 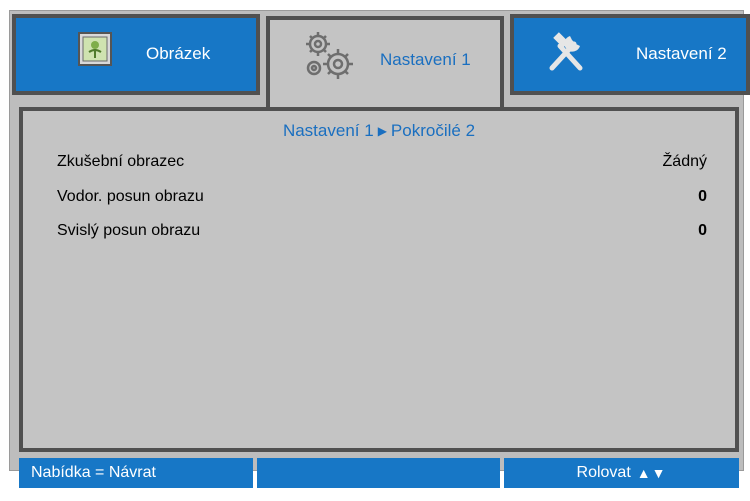 I want to click on up-down-arrows-icon: ▲▼, so click(x=651, y=473).